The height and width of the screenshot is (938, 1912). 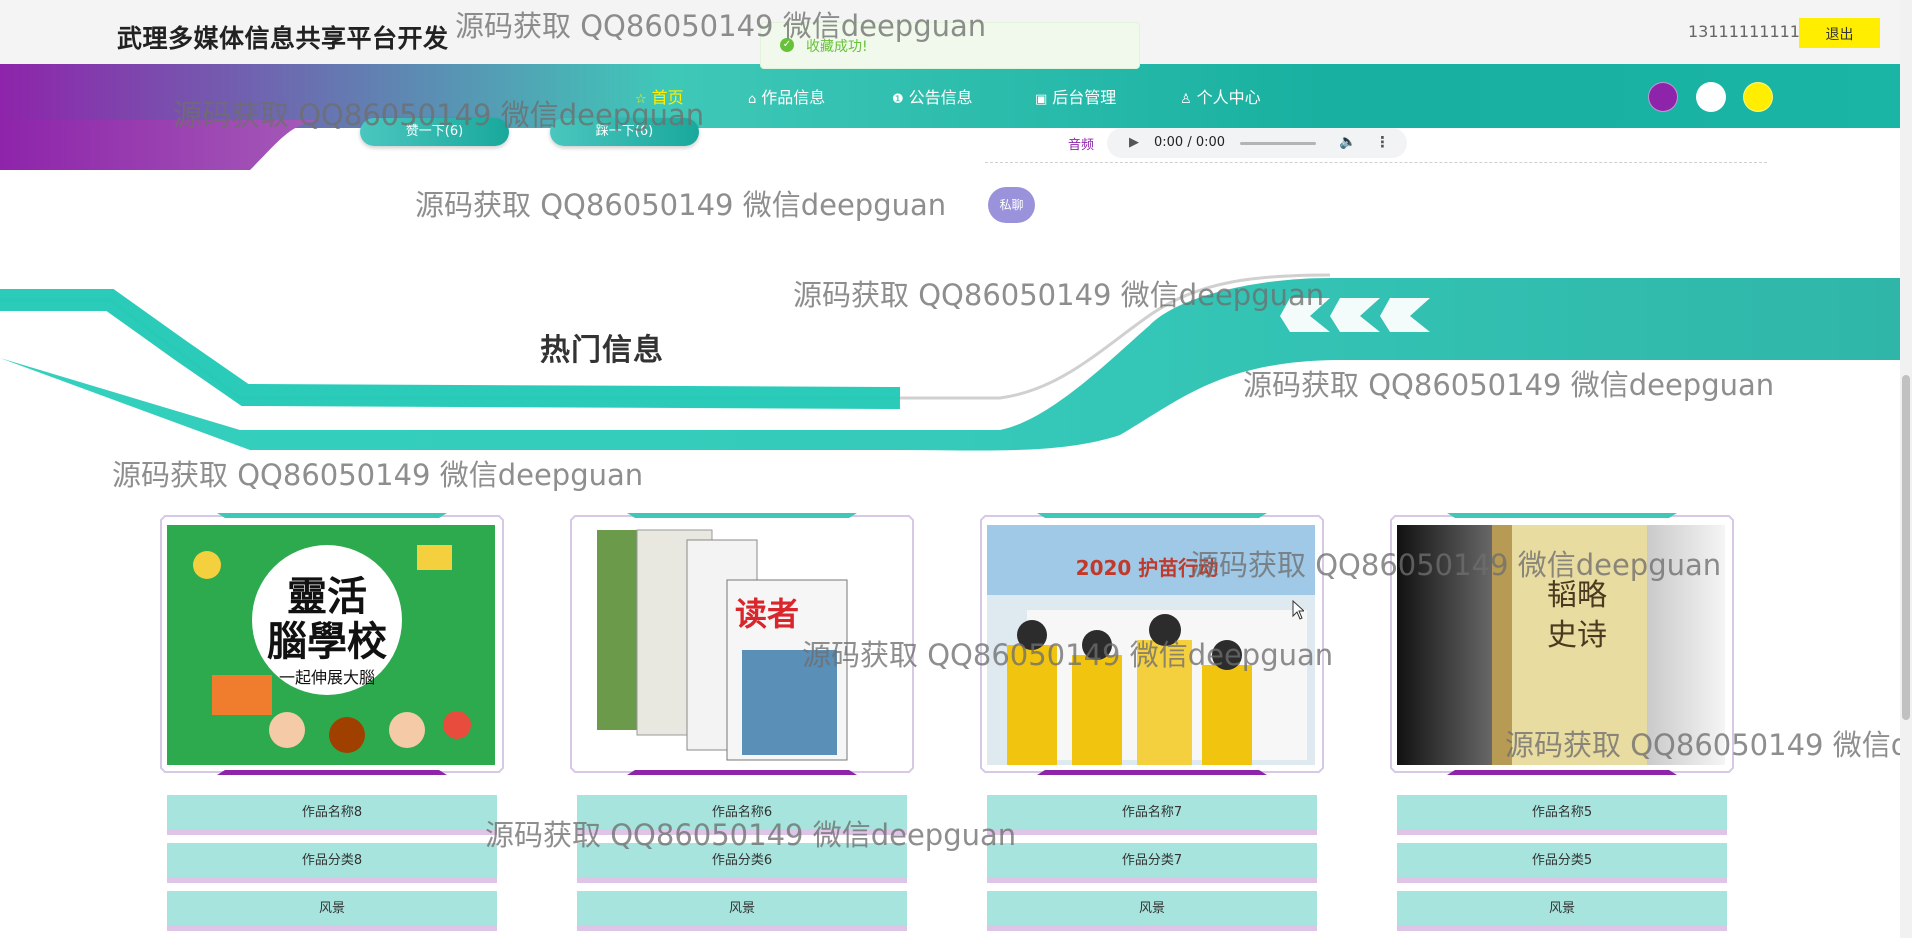 I want to click on card-image: 2020 护苗行动, so click(x=1151, y=645).